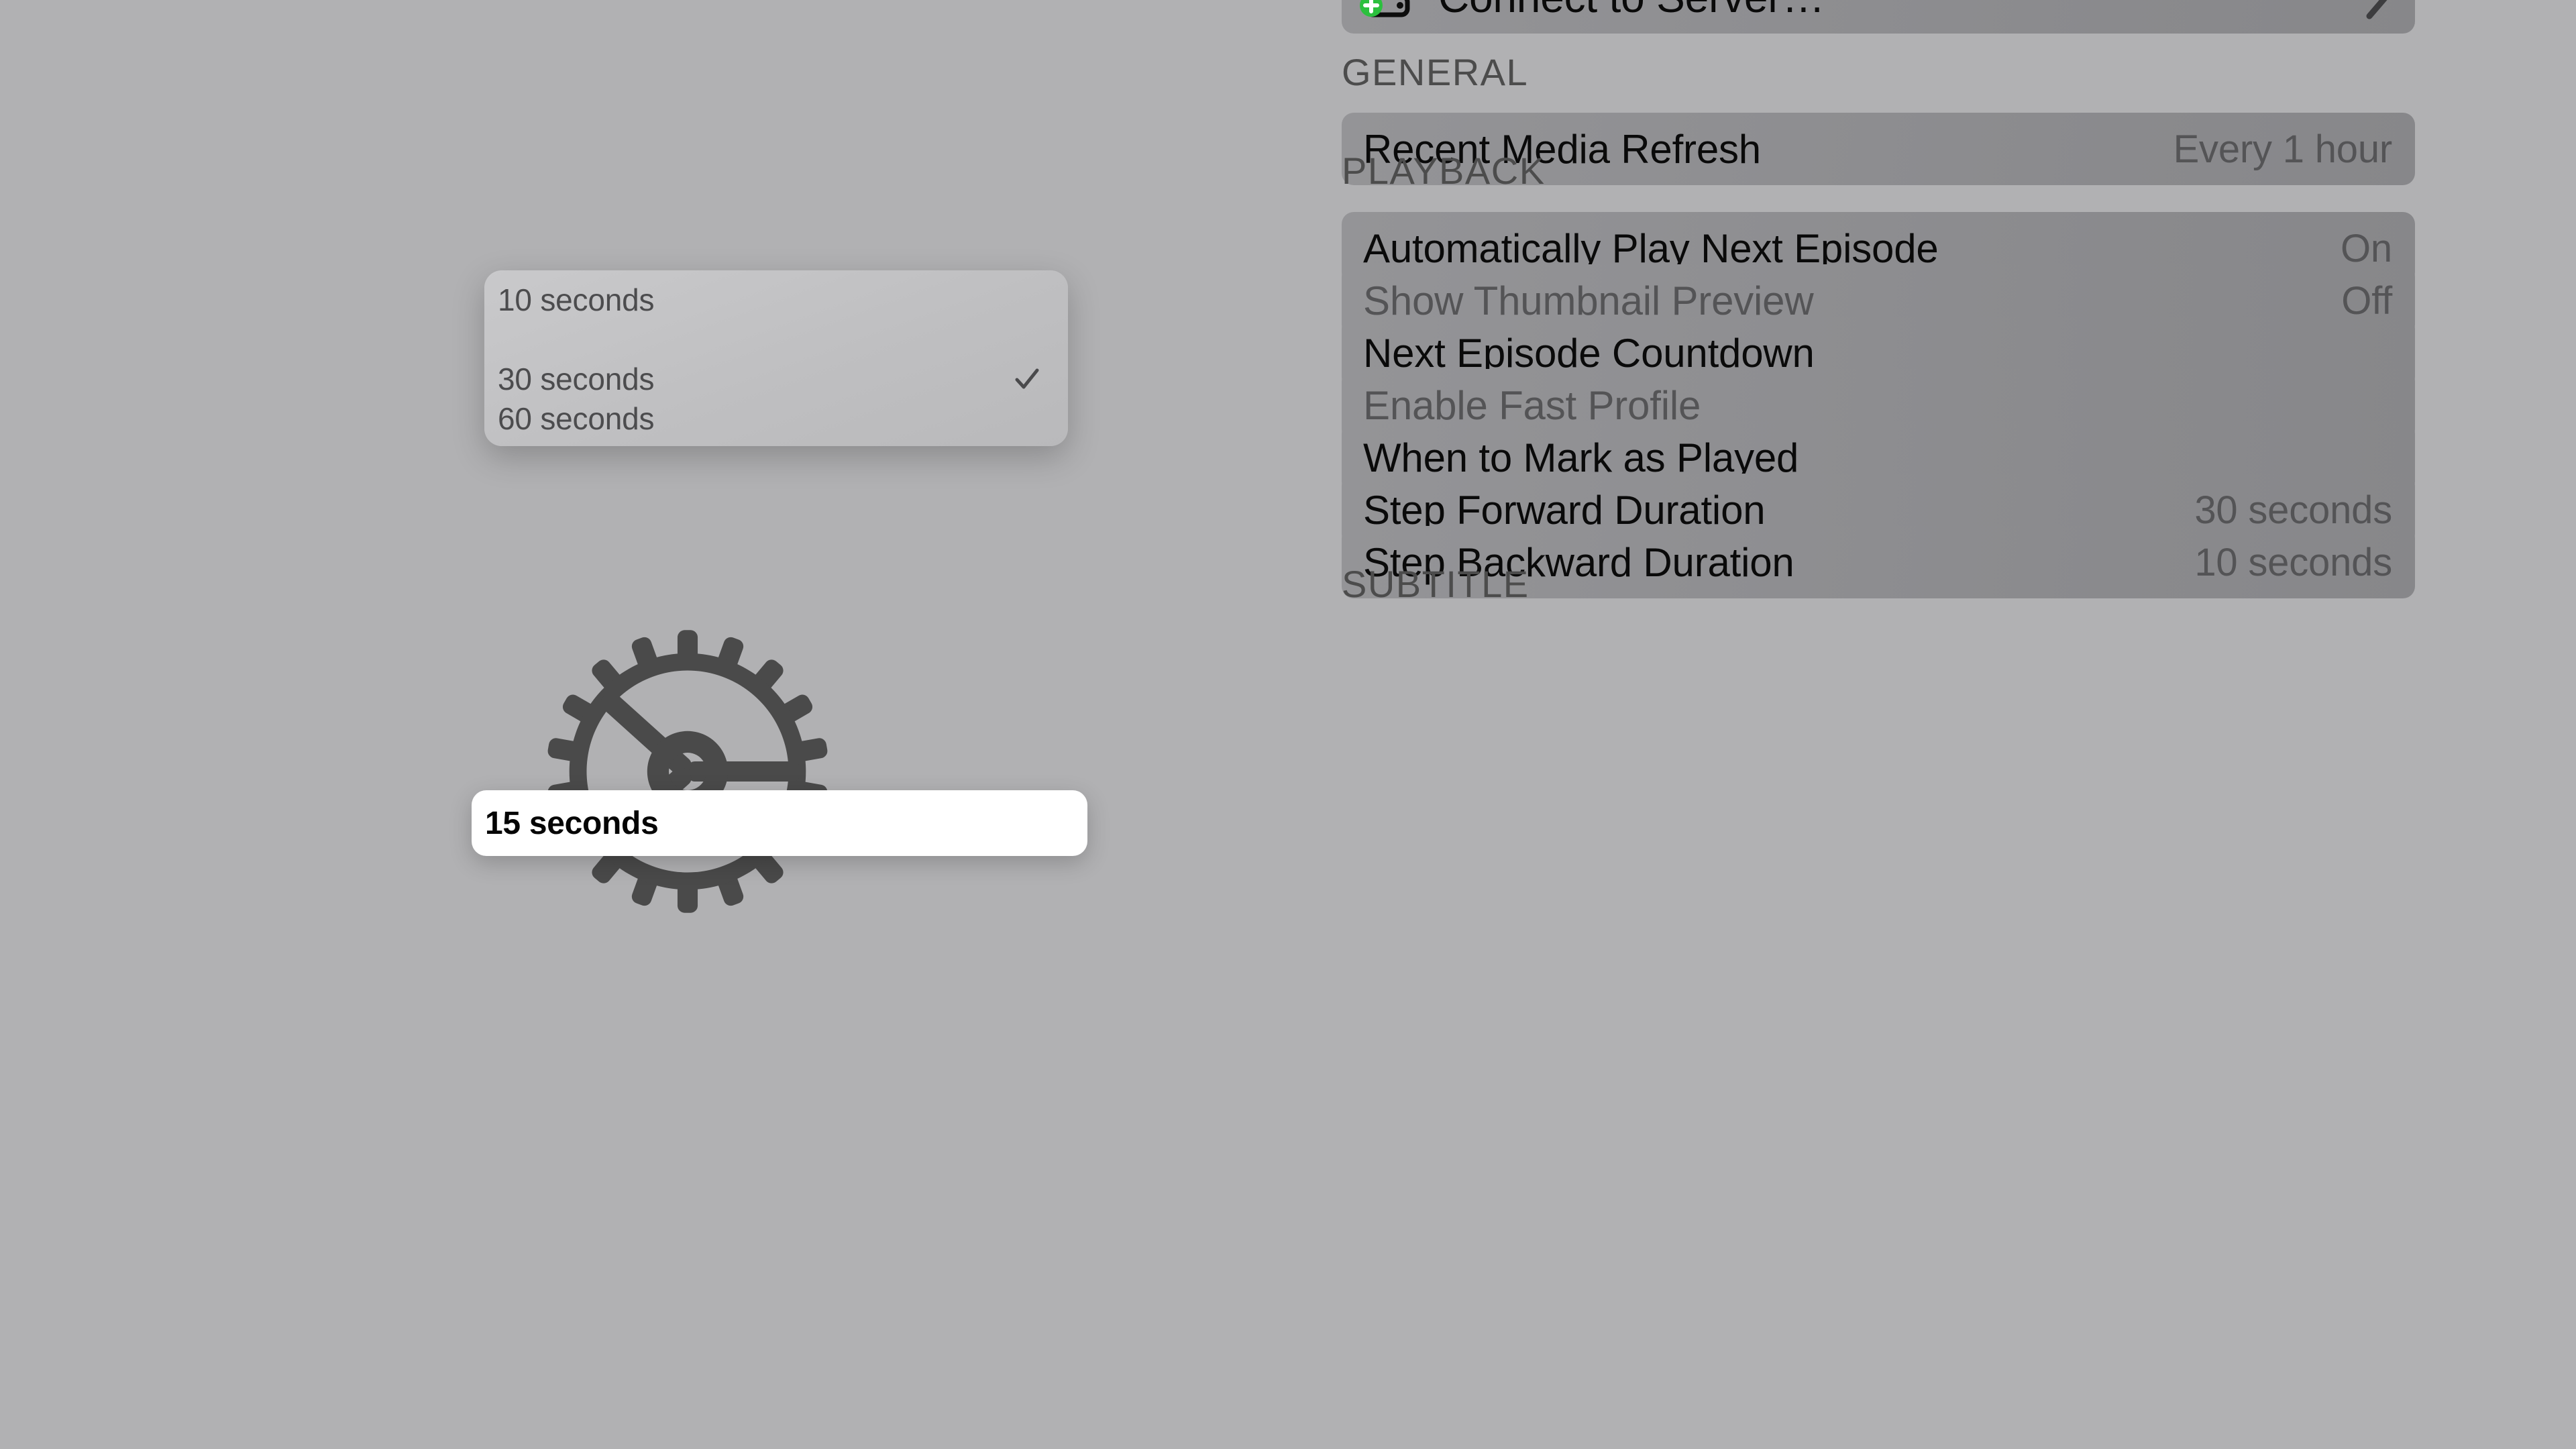 The image size is (2576, 1449). What do you see at coordinates (776, 299) in the screenshot?
I see `popup-item-10-seconds: 10 seconds` at bounding box center [776, 299].